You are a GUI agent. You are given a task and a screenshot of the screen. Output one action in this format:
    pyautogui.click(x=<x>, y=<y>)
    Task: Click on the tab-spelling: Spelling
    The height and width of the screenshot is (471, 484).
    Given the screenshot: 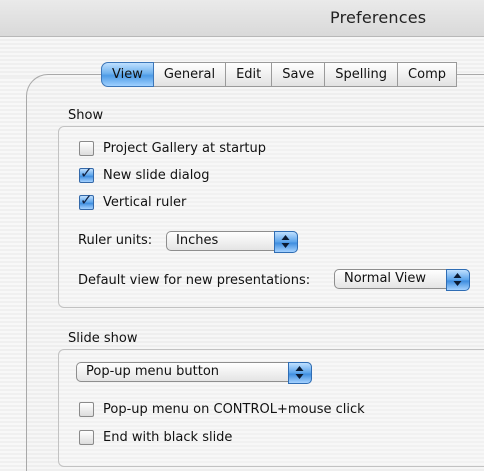 What is the action you would take?
    pyautogui.click(x=362, y=74)
    